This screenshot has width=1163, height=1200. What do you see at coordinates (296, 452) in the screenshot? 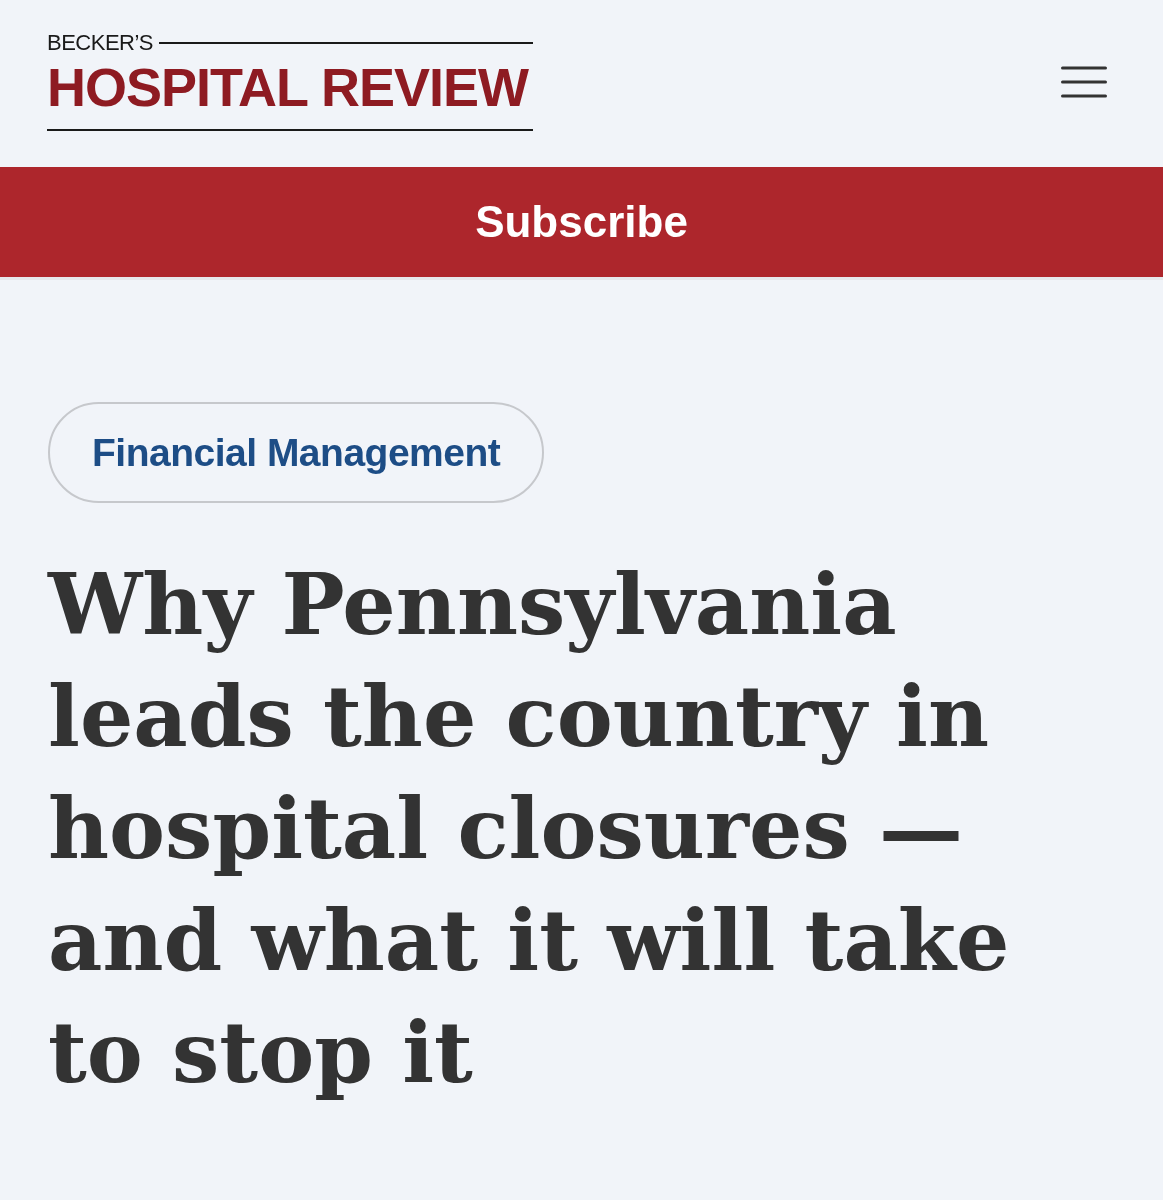
I see `category-tag: Financial Management` at bounding box center [296, 452].